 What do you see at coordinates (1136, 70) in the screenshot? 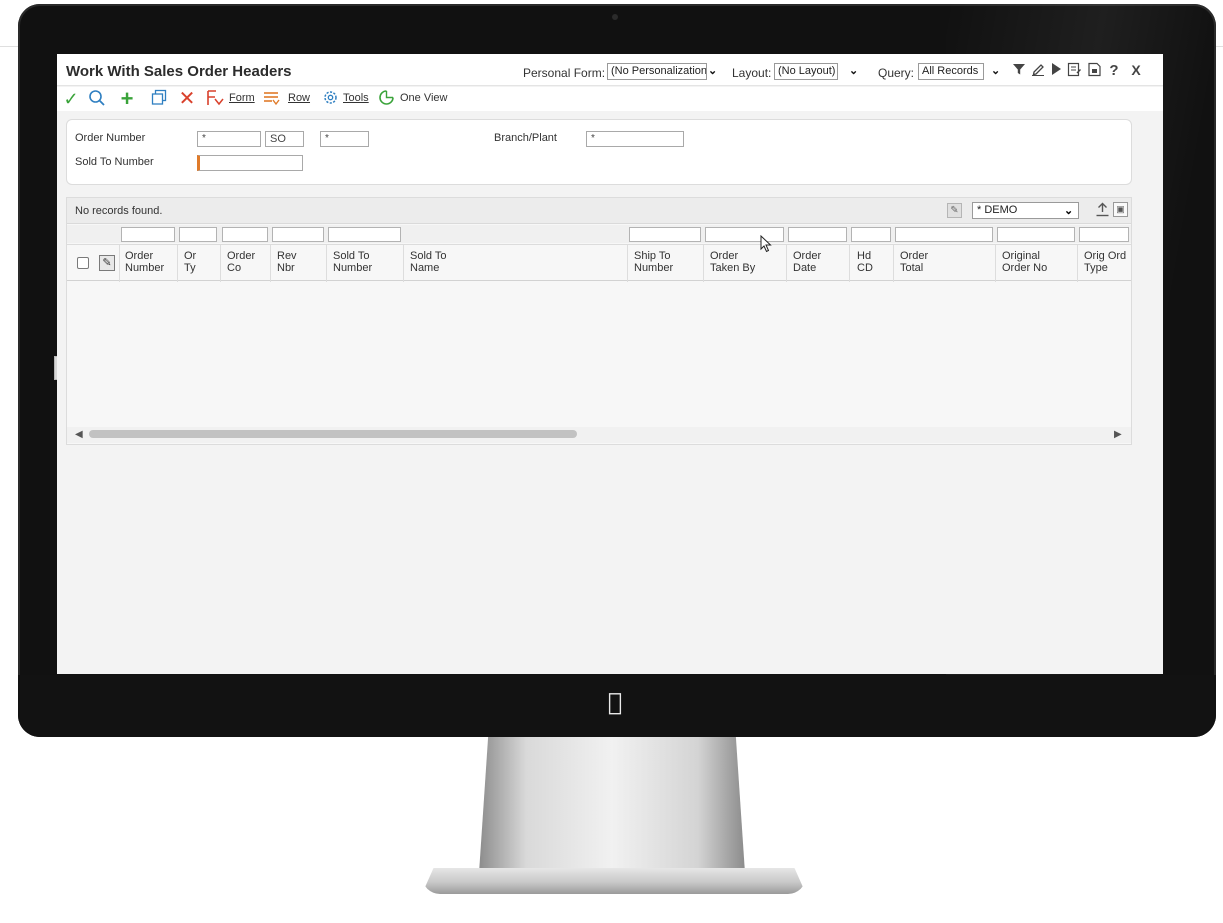
I see `close-icon: X` at bounding box center [1136, 70].